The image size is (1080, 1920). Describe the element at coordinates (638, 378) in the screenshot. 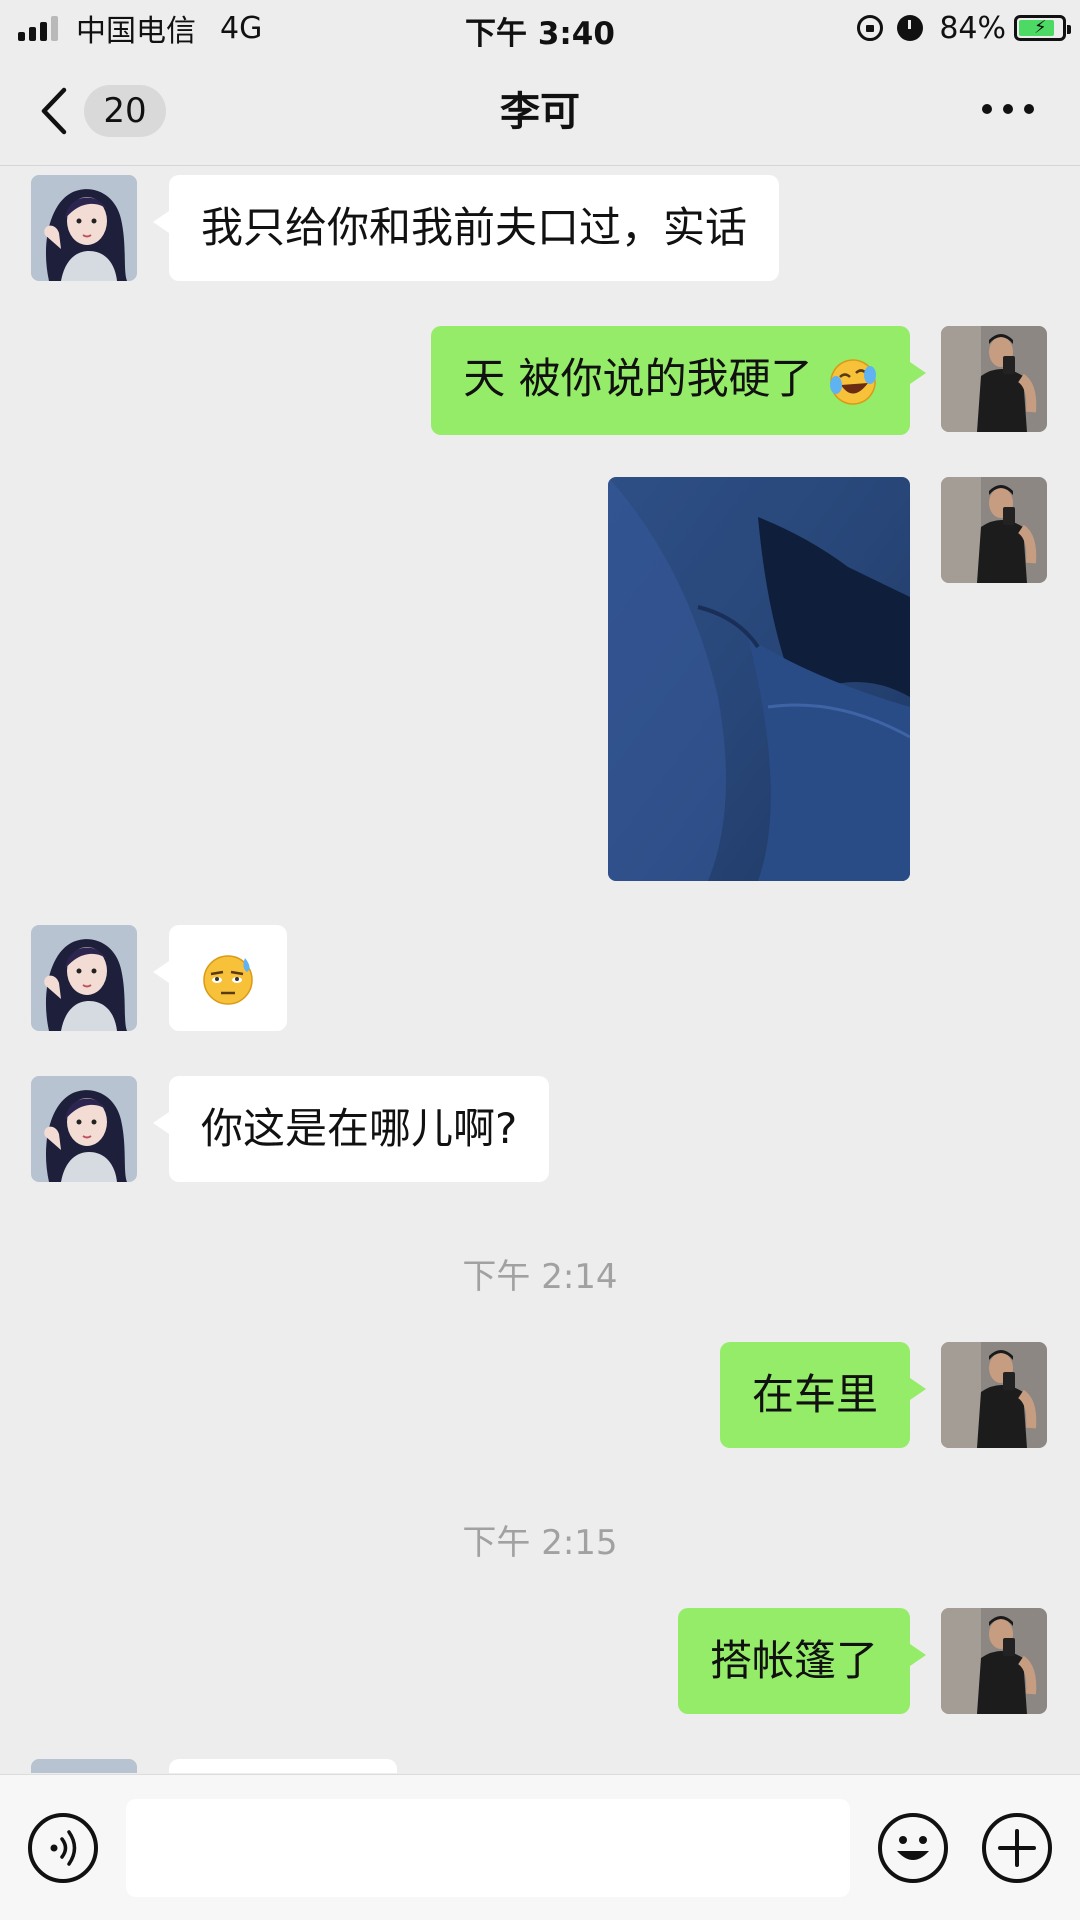

I see `message-text: 天 被你说的我硬了` at that location.